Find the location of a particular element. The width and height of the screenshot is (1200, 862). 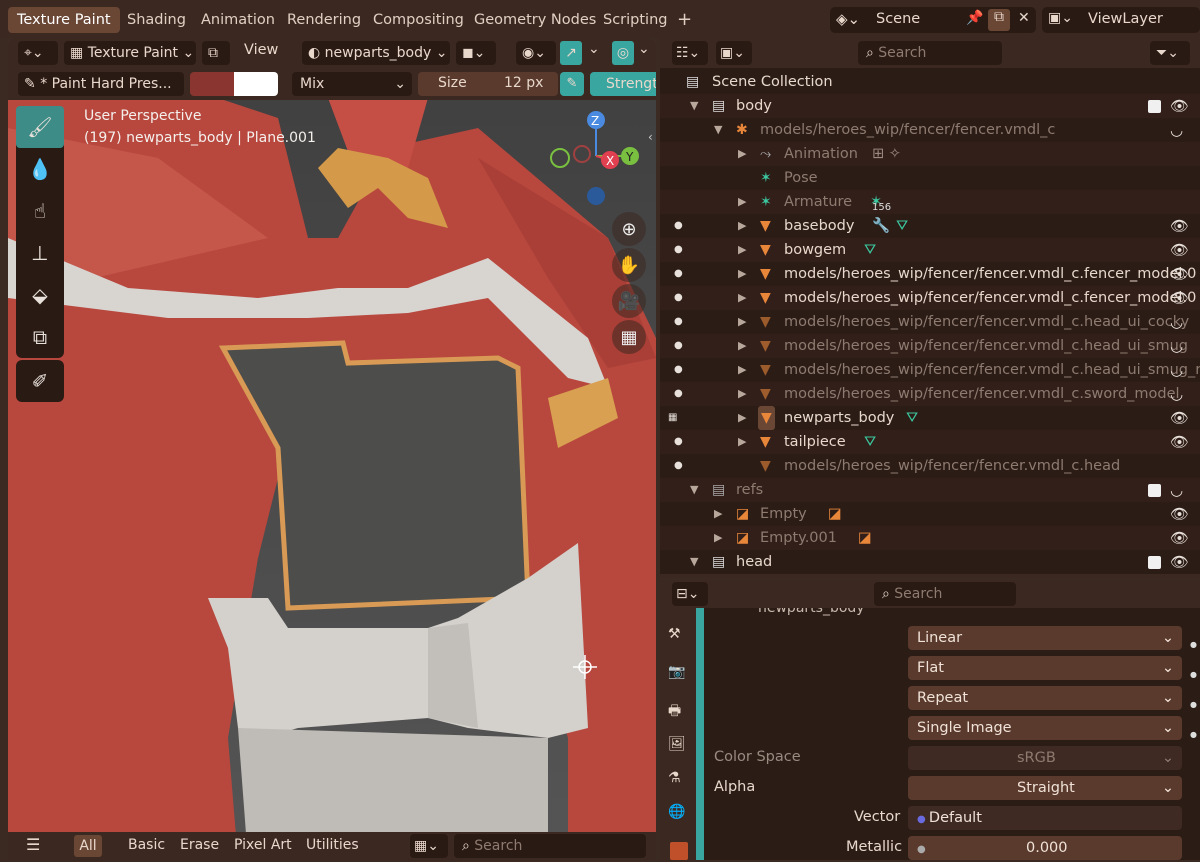

size-field: Size 12 px is located at coordinates (488, 84).